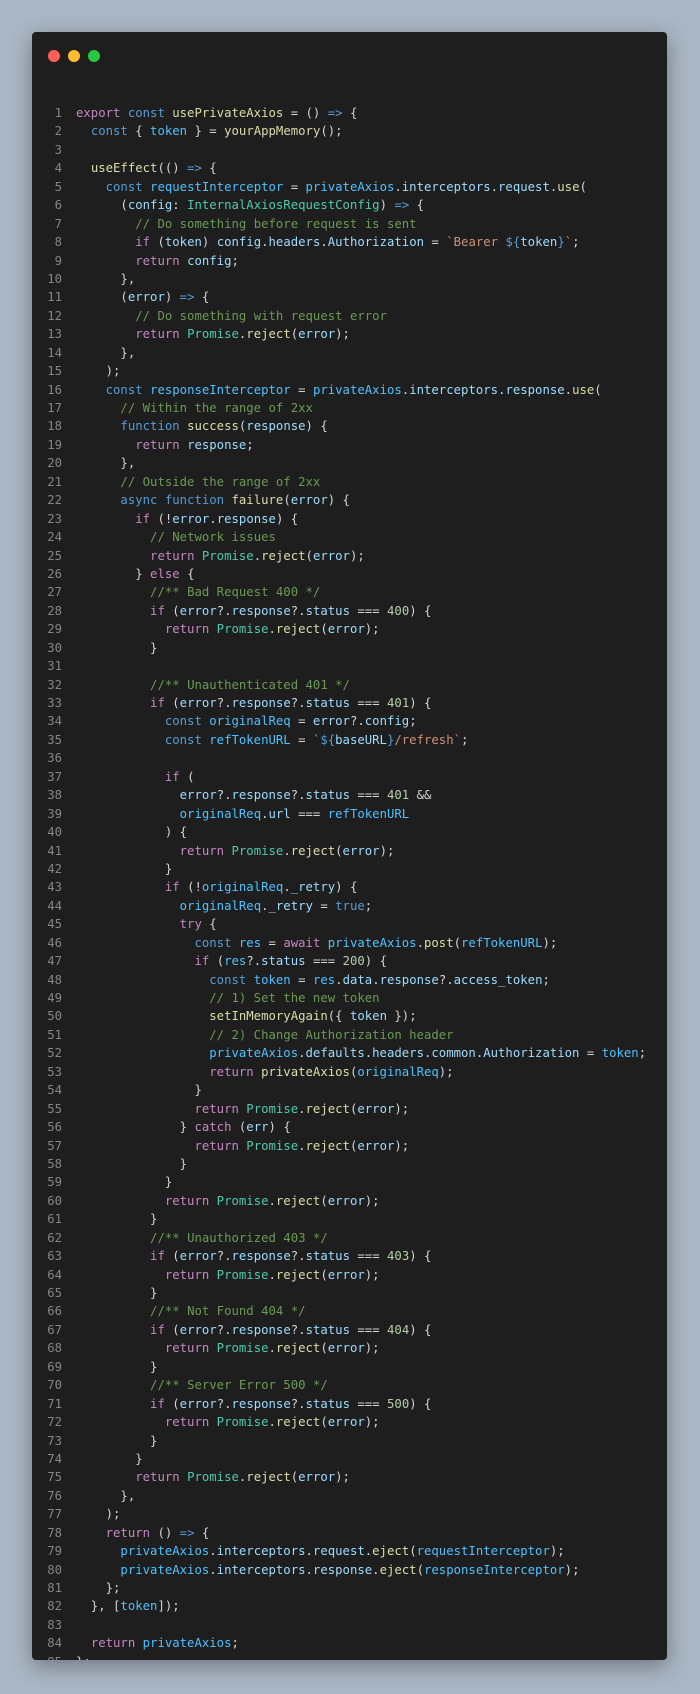  What do you see at coordinates (213, 500) in the screenshot?
I see `code-text: async function failure(error) {` at bounding box center [213, 500].